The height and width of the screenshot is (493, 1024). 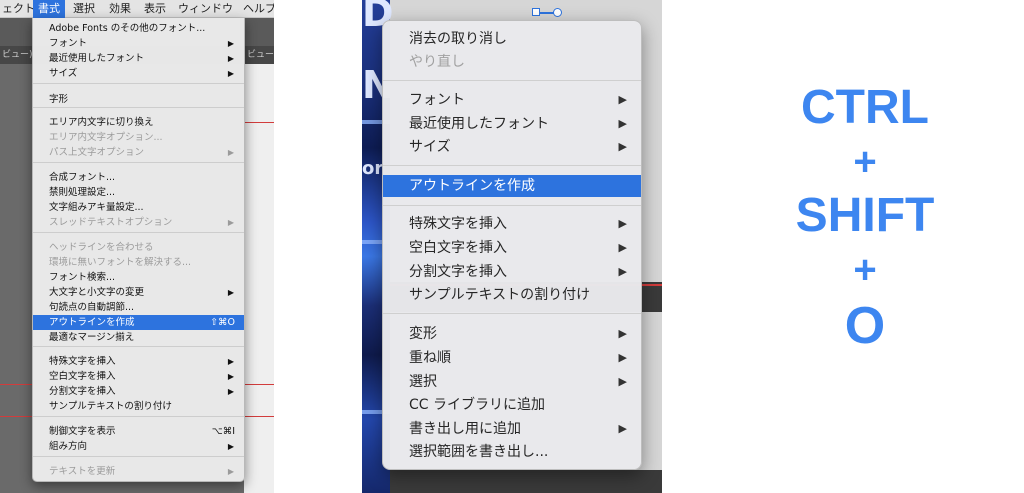 What do you see at coordinates (138, 431) in the screenshot?
I see `type-menu-item: 制御文字を表示 ⌥⌘I` at bounding box center [138, 431].